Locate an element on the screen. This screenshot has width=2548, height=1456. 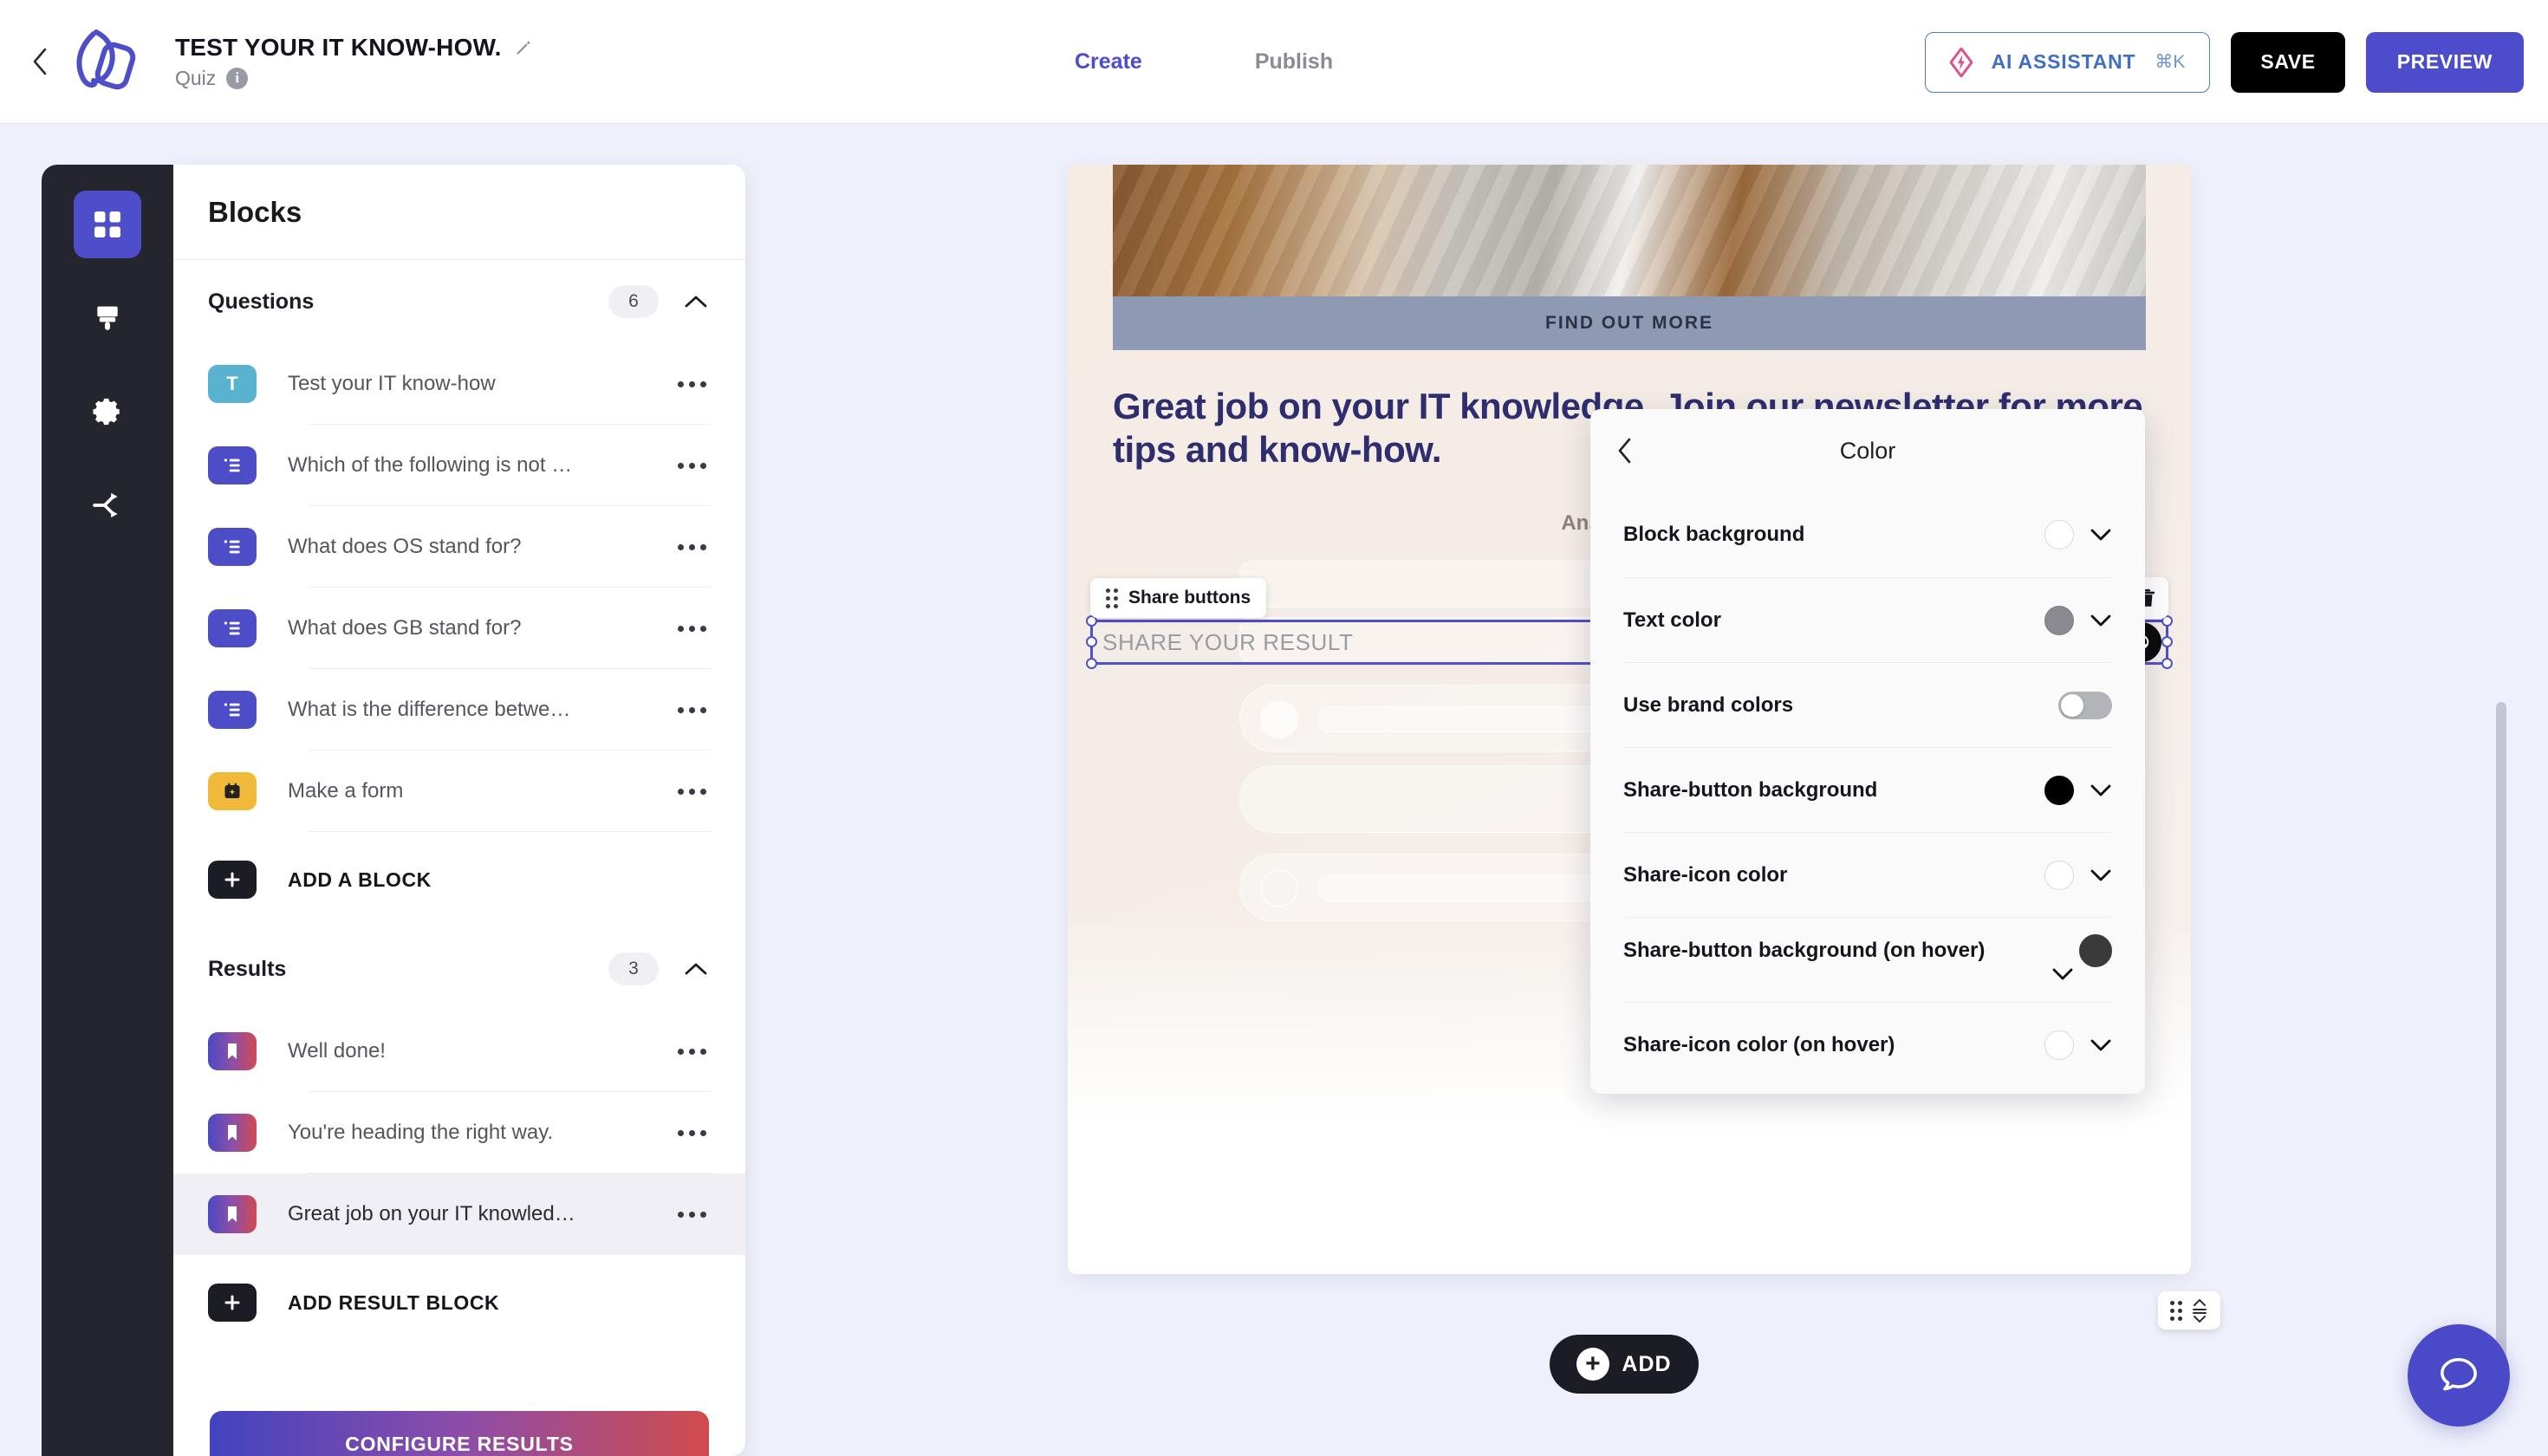
sidebar-item-blocks is located at coordinates (107, 224).